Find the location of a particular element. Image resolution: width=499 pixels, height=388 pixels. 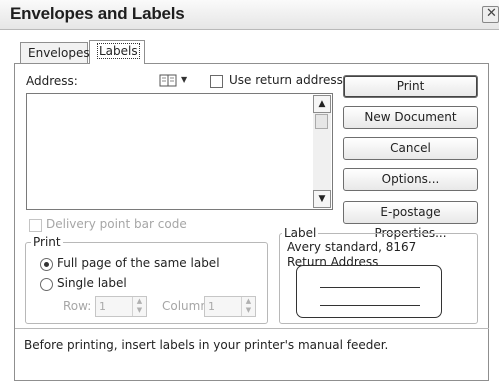

print-group-title: Print is located at coordinates (47, 242).